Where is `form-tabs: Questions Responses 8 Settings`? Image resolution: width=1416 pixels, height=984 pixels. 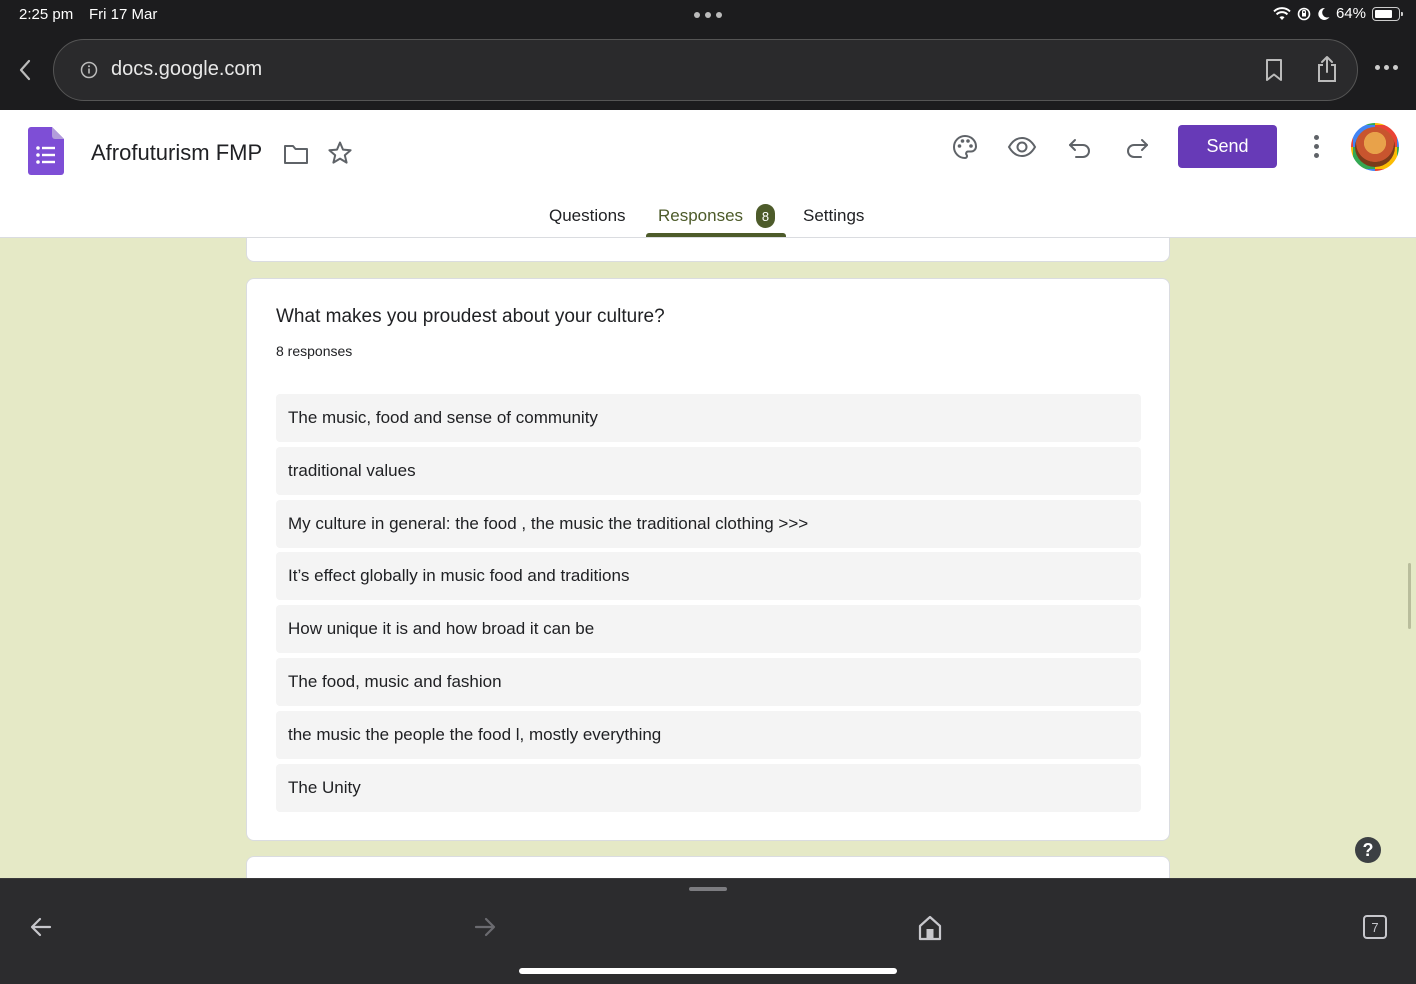
form-tabs: Questions Responses 8 Settings is located at coordinates (708, 221).